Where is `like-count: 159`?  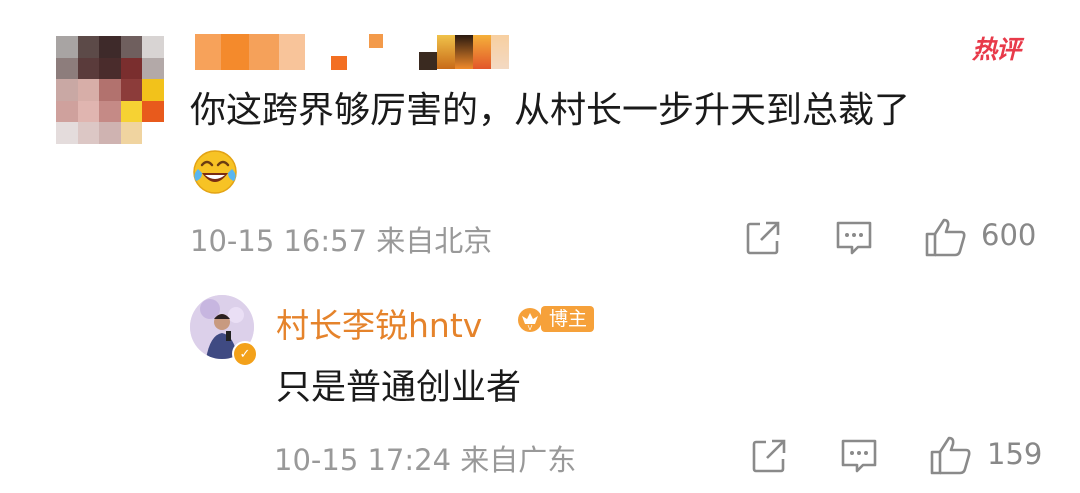 like-count: 159 is located at coordinates (1015, 454).